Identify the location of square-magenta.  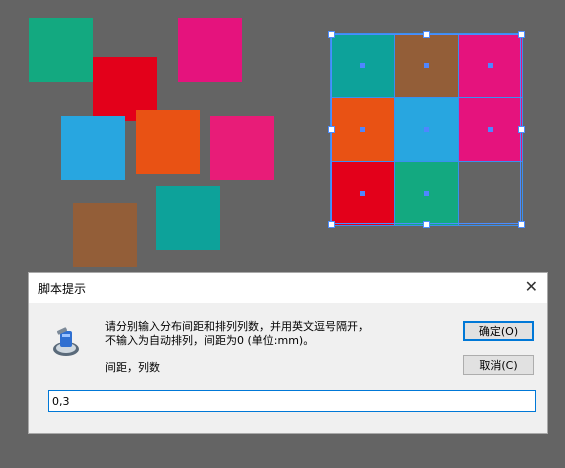
(210, 50).